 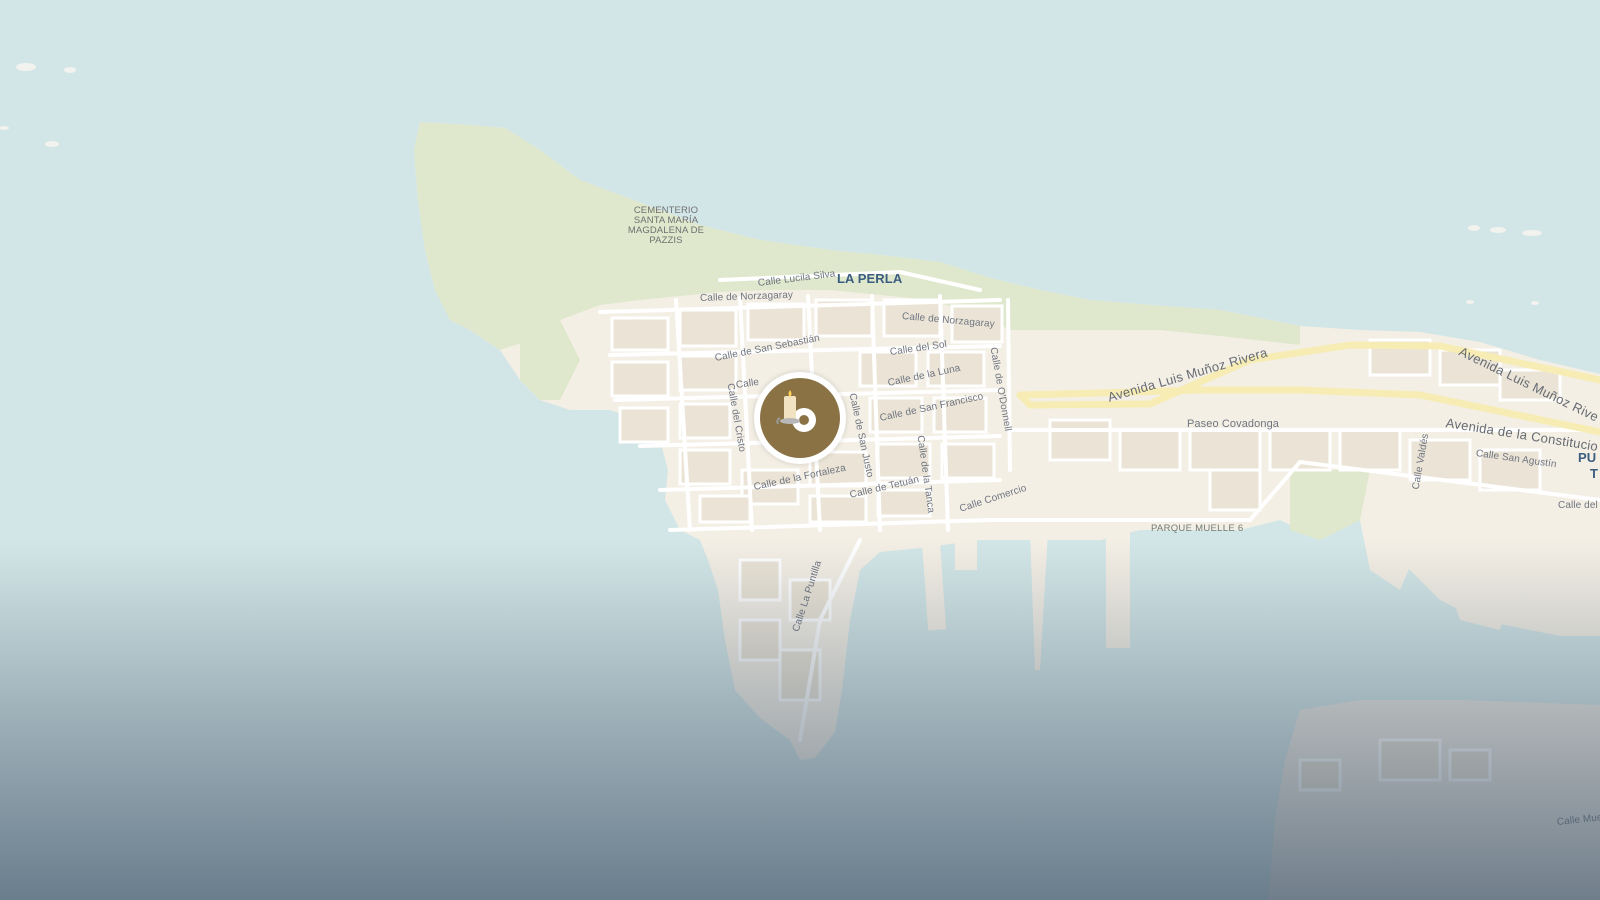 I want to click on pier-label: PARQUE MUELLE 6, so click(x=1197, y=528).